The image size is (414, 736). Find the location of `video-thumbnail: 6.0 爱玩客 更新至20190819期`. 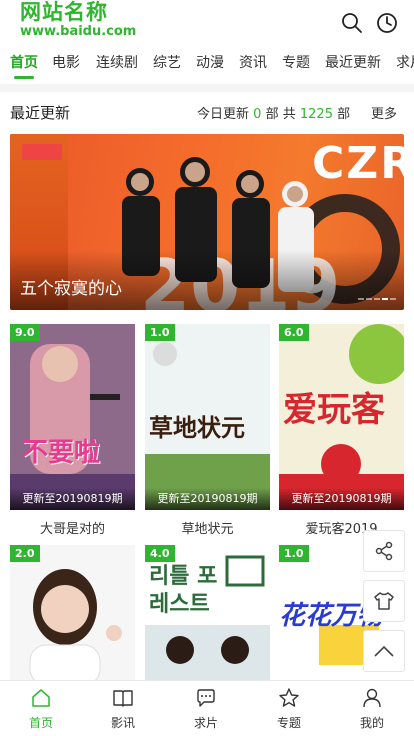

video-thumbnail: 6.0 爱玩客 更新至20190819期 is located at coordinates (341, 417).